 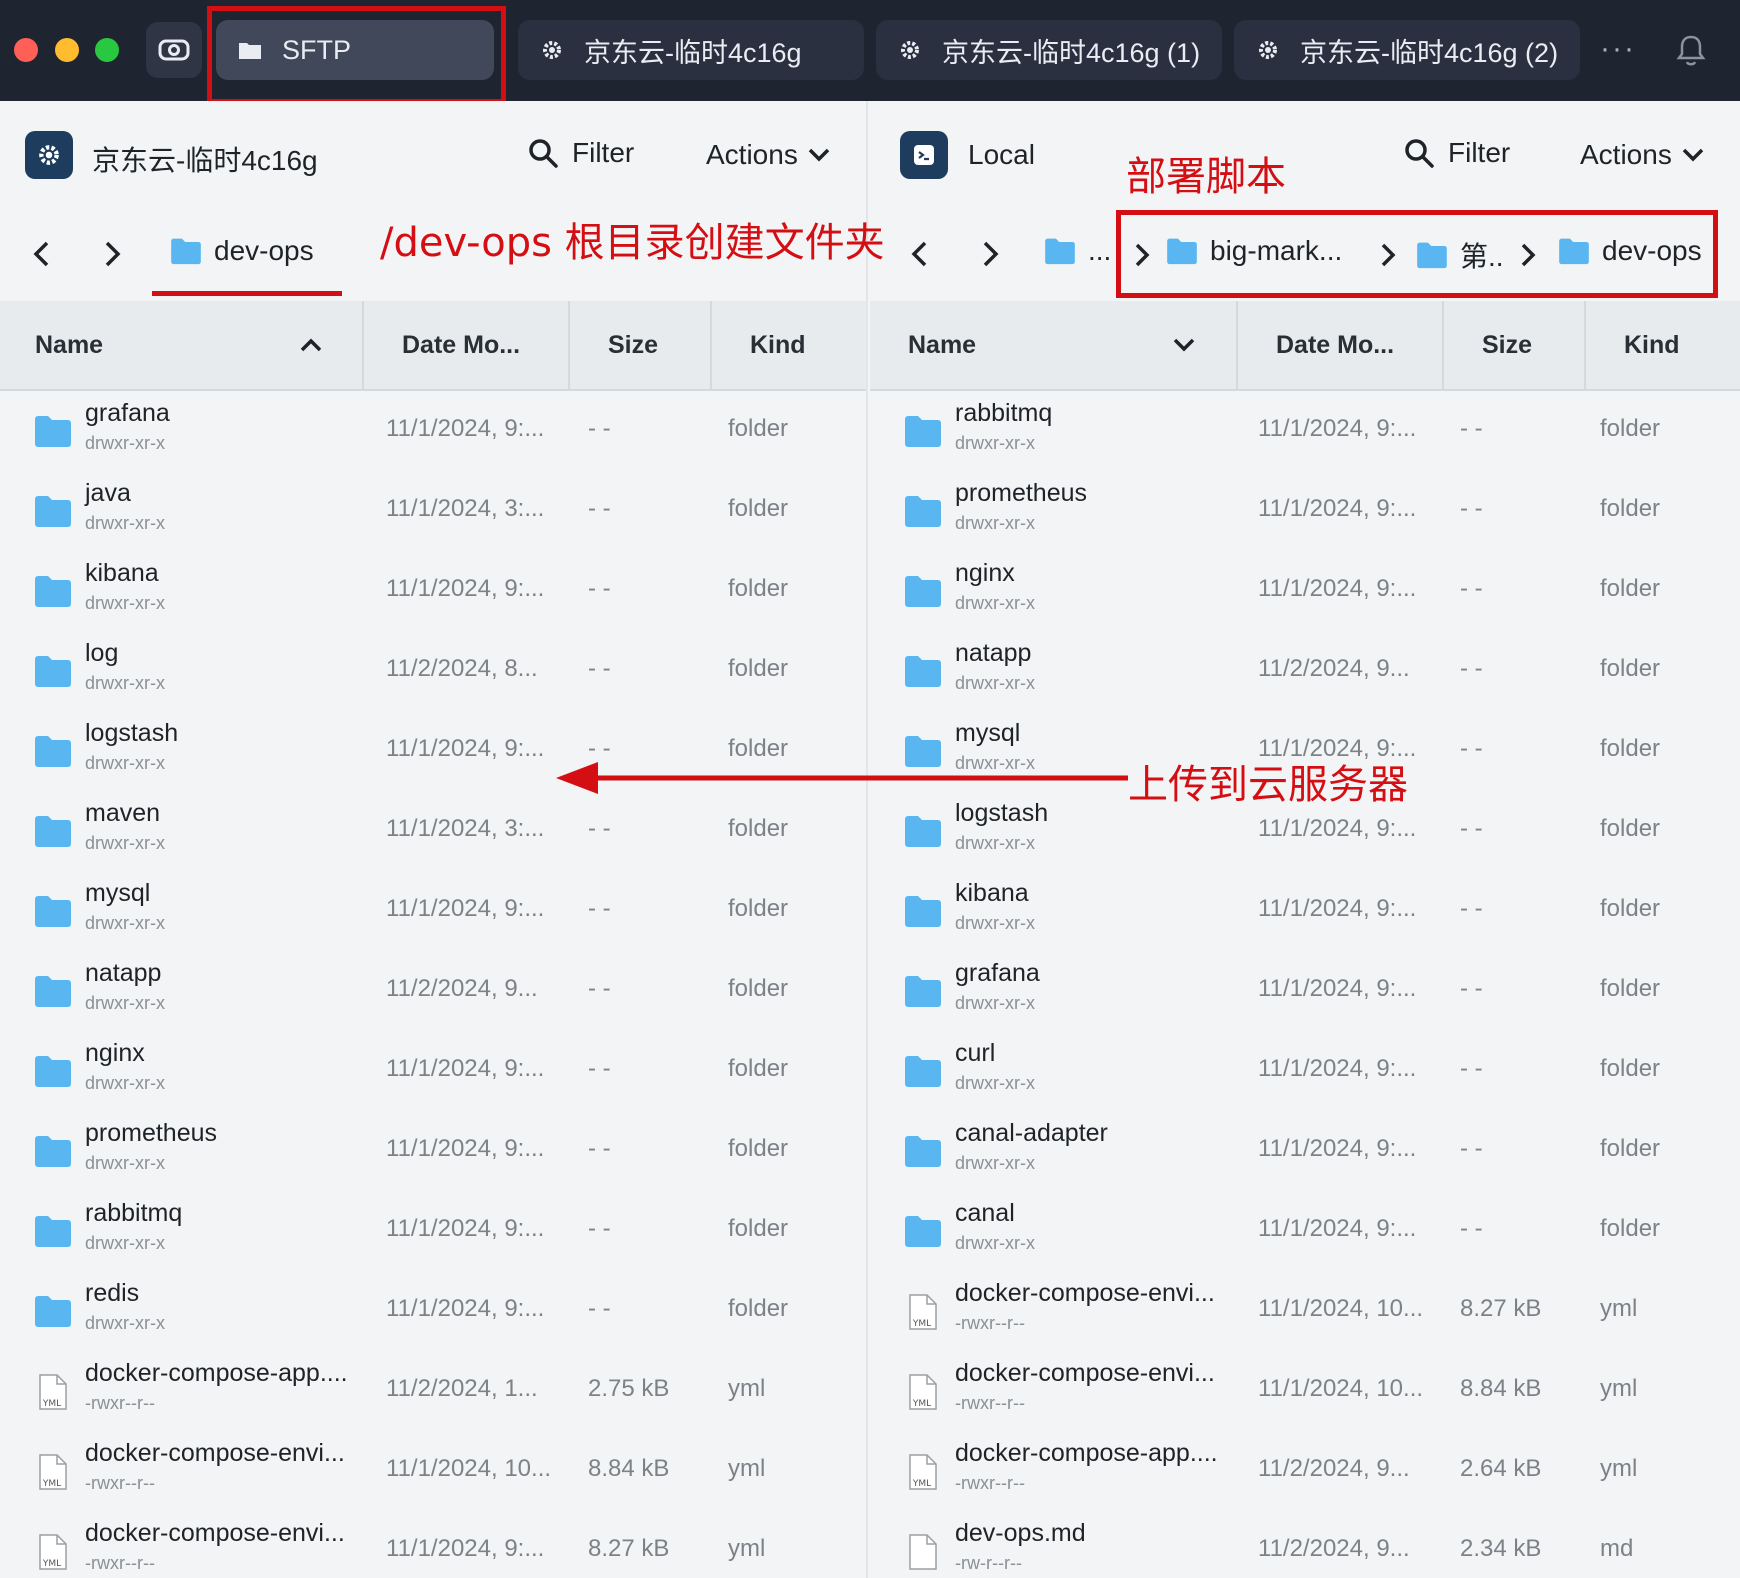 I want to click on table-row: mysql drwxr-xr-x 11/1/2024, 9:... - - folder, so click(x=433, y=911).